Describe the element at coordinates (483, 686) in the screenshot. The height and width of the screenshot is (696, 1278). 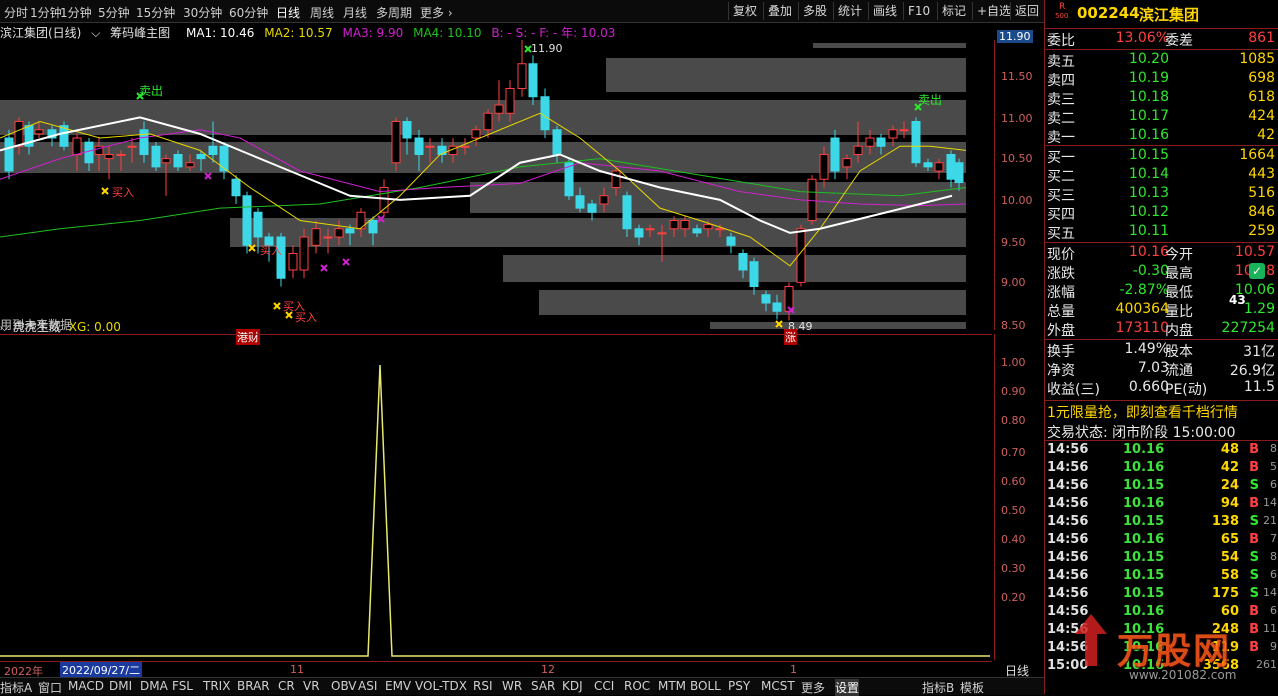
I see `indicator-tab: RSI` at that location.